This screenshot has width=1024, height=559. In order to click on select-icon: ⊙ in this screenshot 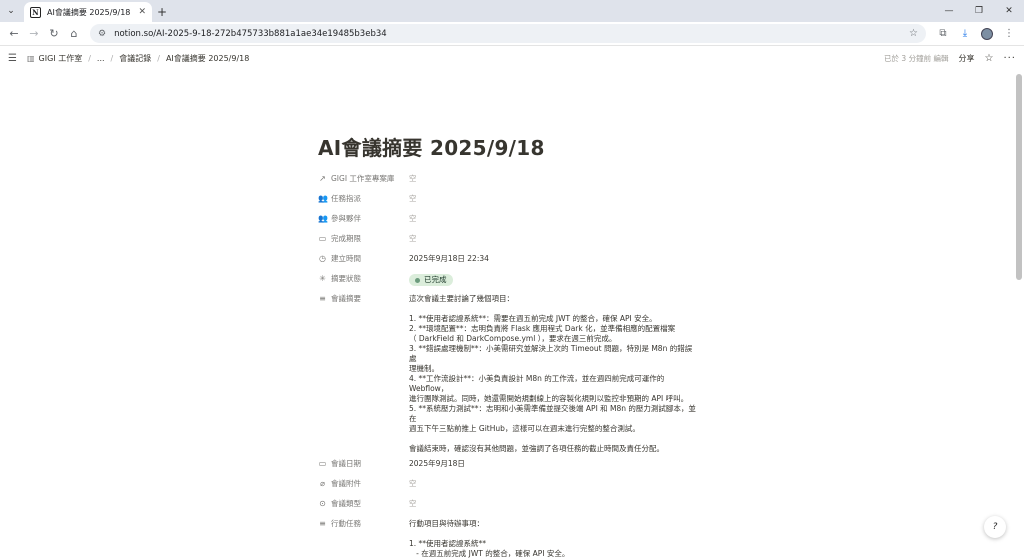, I will do `click(322, 504)`.